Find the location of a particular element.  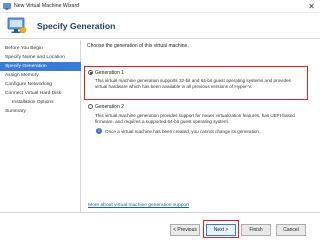

hyperv-app-icon is located at coordinates (7, 6).